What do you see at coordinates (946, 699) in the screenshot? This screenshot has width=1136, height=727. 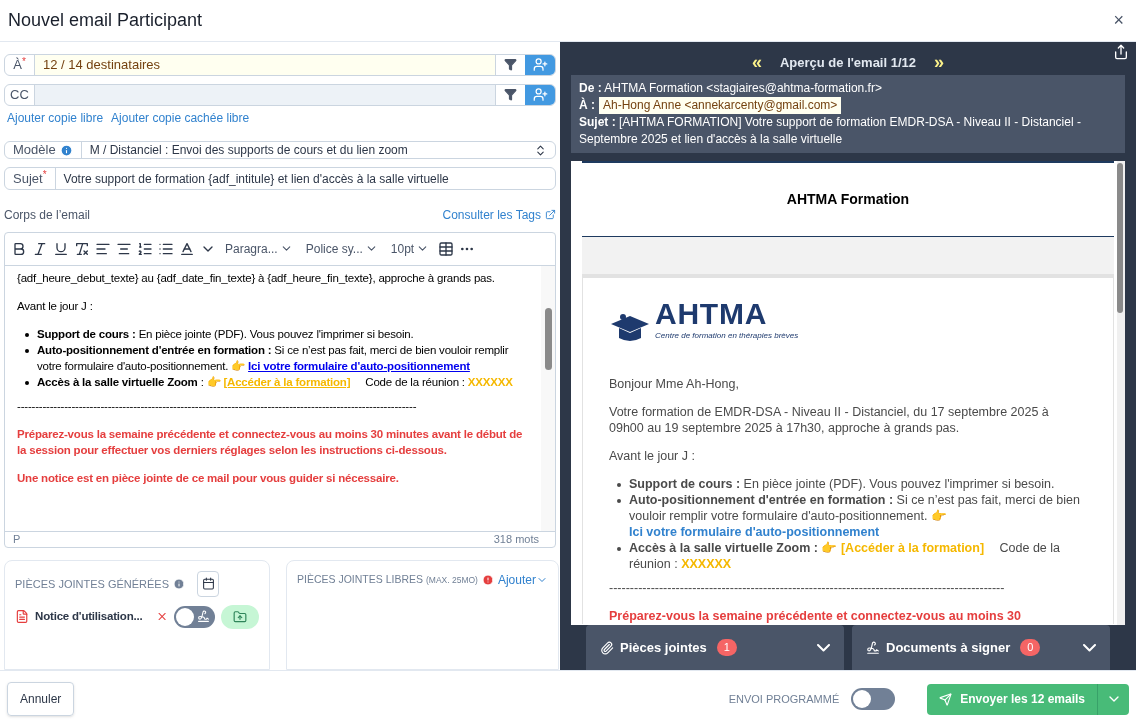 I see `send-icon` at bounding box center [946, 699].